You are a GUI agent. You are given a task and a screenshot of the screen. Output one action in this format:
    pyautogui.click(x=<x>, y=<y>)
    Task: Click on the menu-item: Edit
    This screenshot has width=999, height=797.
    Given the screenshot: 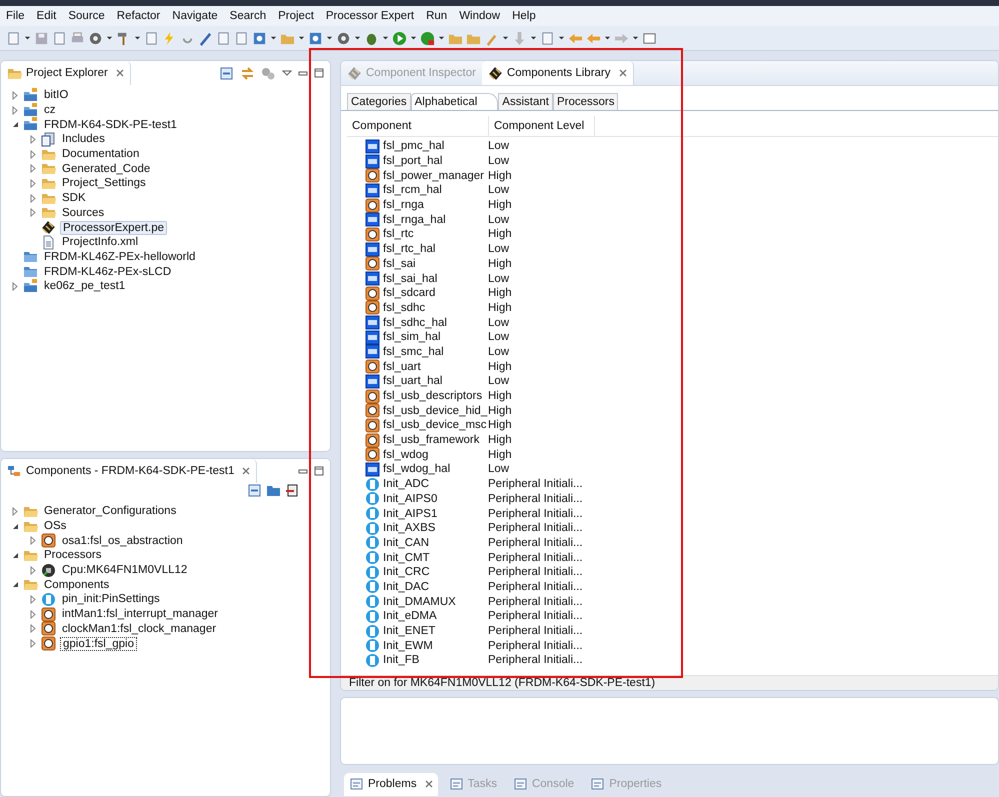 What is the action you would take?
    pyautogui.click(x=46, y=16)
    